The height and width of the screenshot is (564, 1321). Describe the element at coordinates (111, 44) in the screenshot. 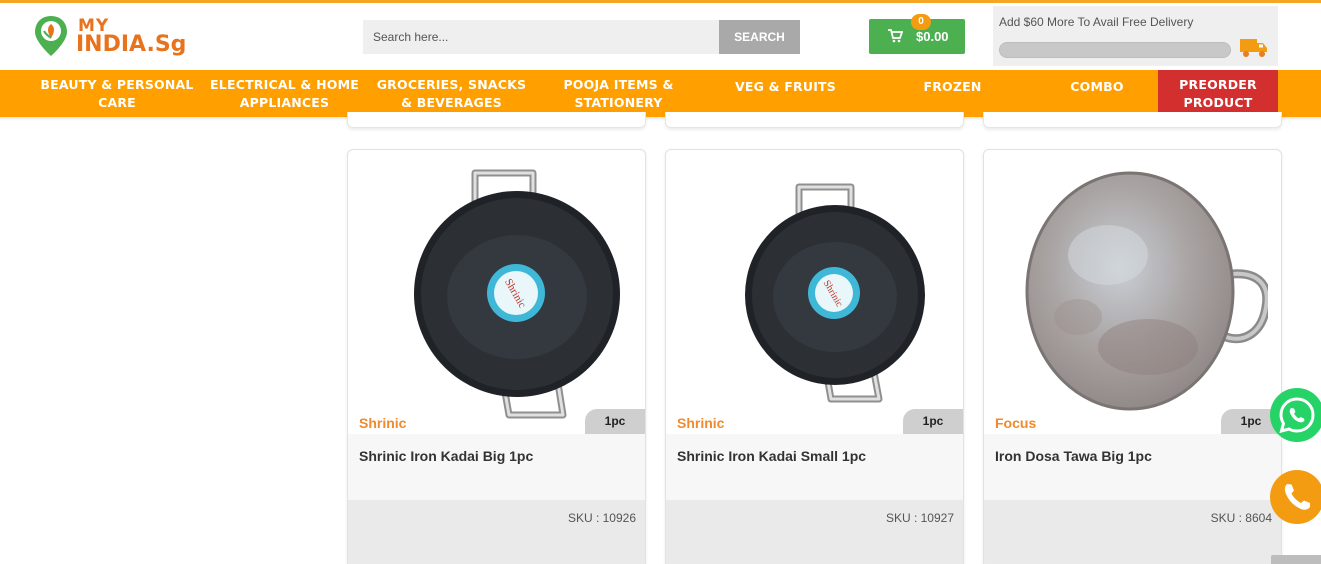

I see `logo-text-india: INDIA` at that location.